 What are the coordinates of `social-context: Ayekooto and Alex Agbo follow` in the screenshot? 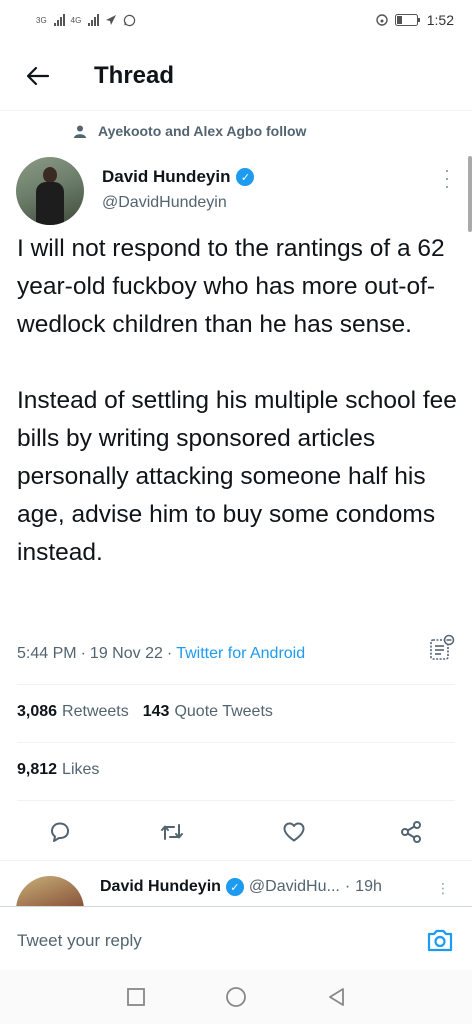 It's located at (190, 131).